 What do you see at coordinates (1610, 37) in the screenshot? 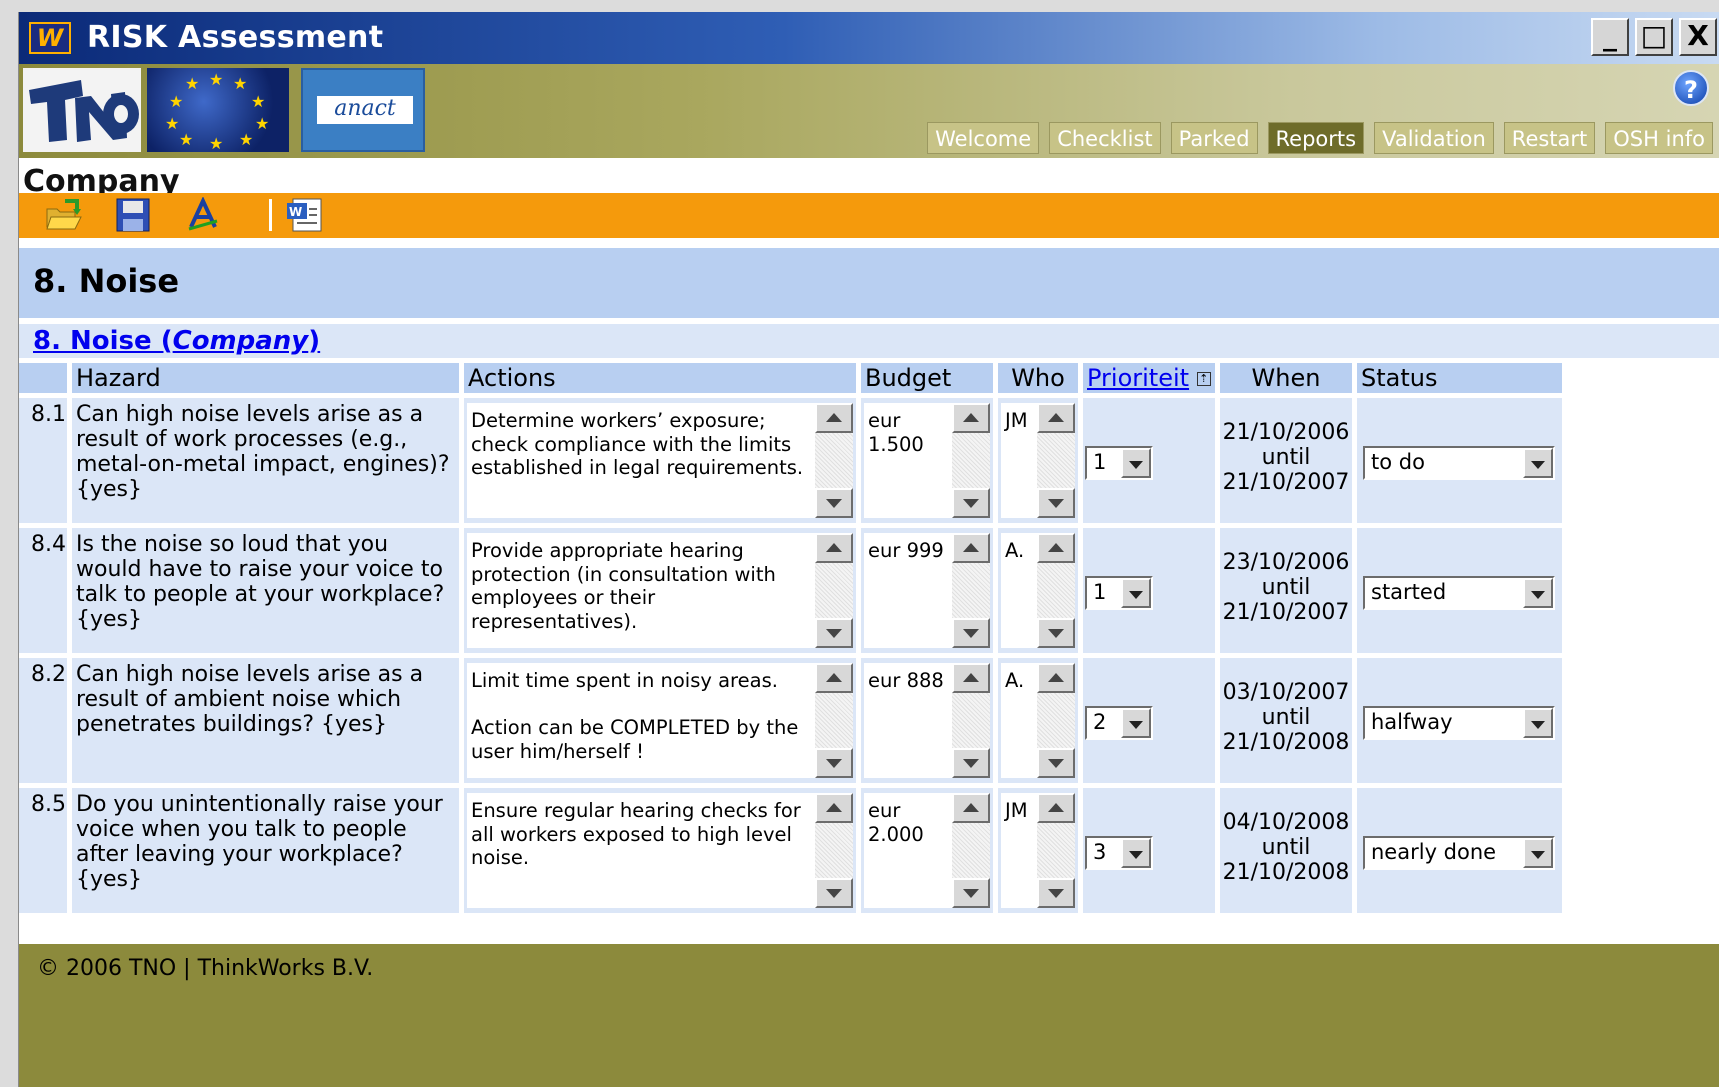
I see `minimize-button: _` at bounding box center [1610, 37].